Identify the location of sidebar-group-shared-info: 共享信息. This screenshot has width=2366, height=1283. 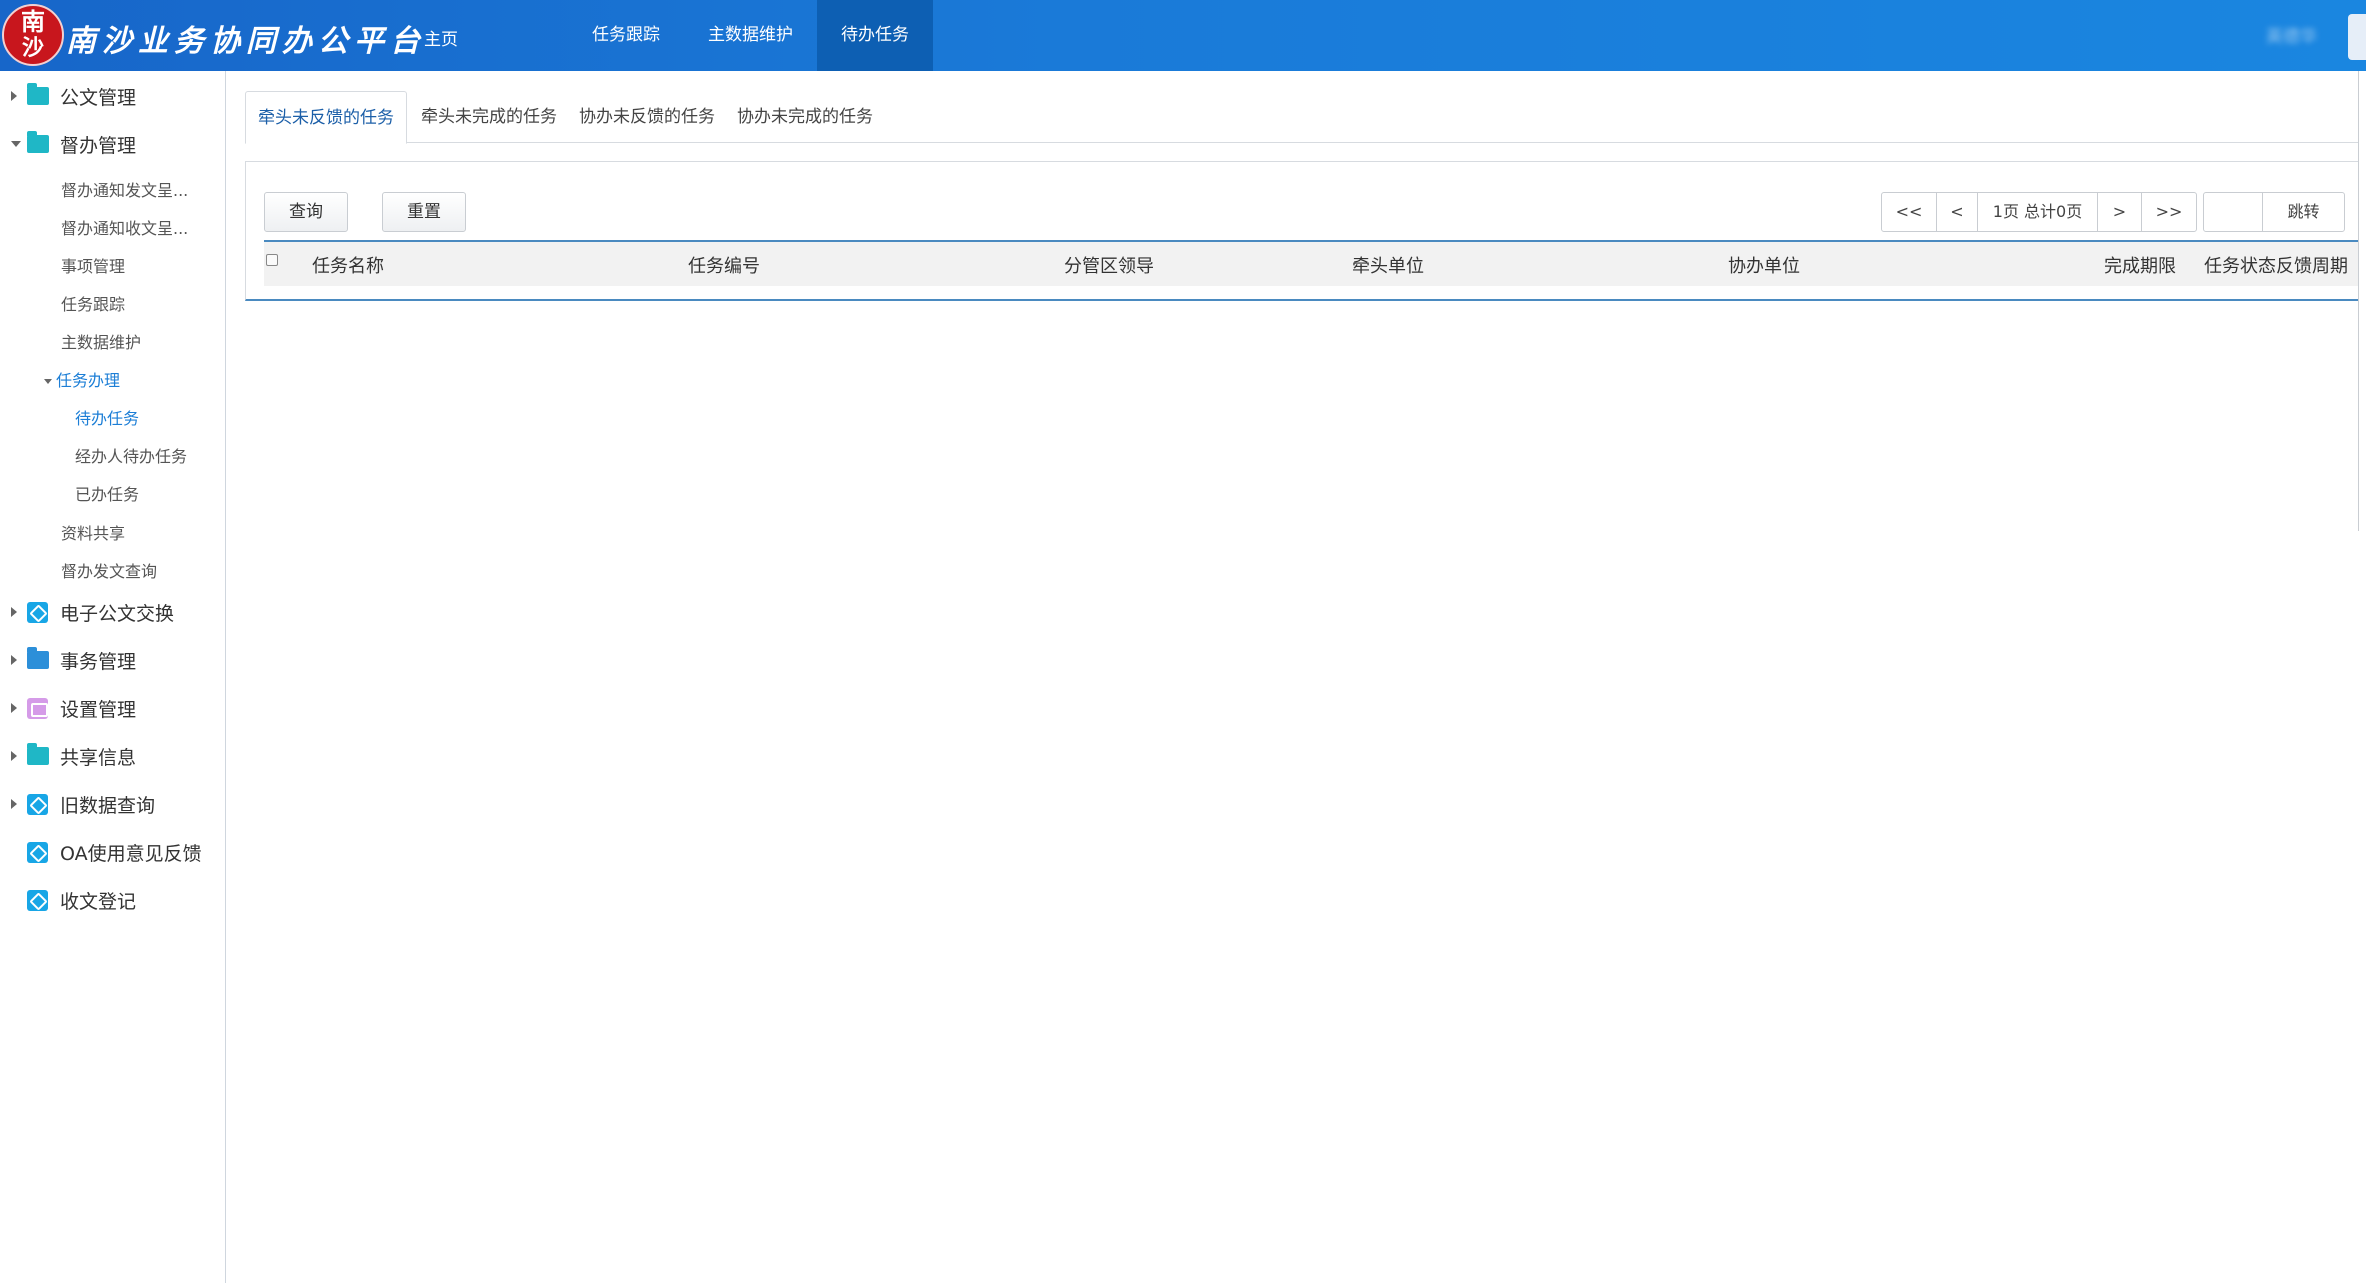
(113, 756).